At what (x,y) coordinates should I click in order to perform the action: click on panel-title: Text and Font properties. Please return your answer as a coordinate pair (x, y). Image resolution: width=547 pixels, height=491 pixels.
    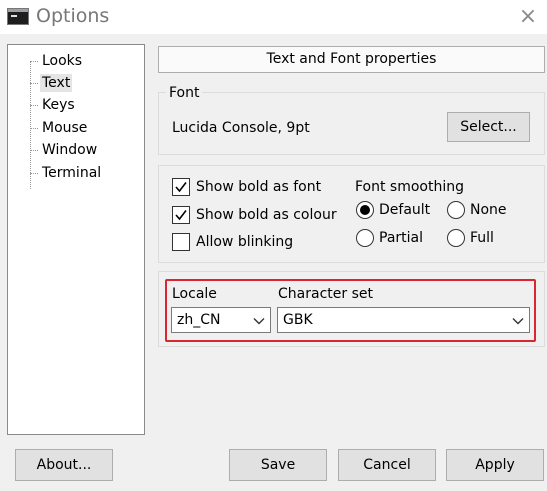
    Looking at the image, I should click on (351, 59).